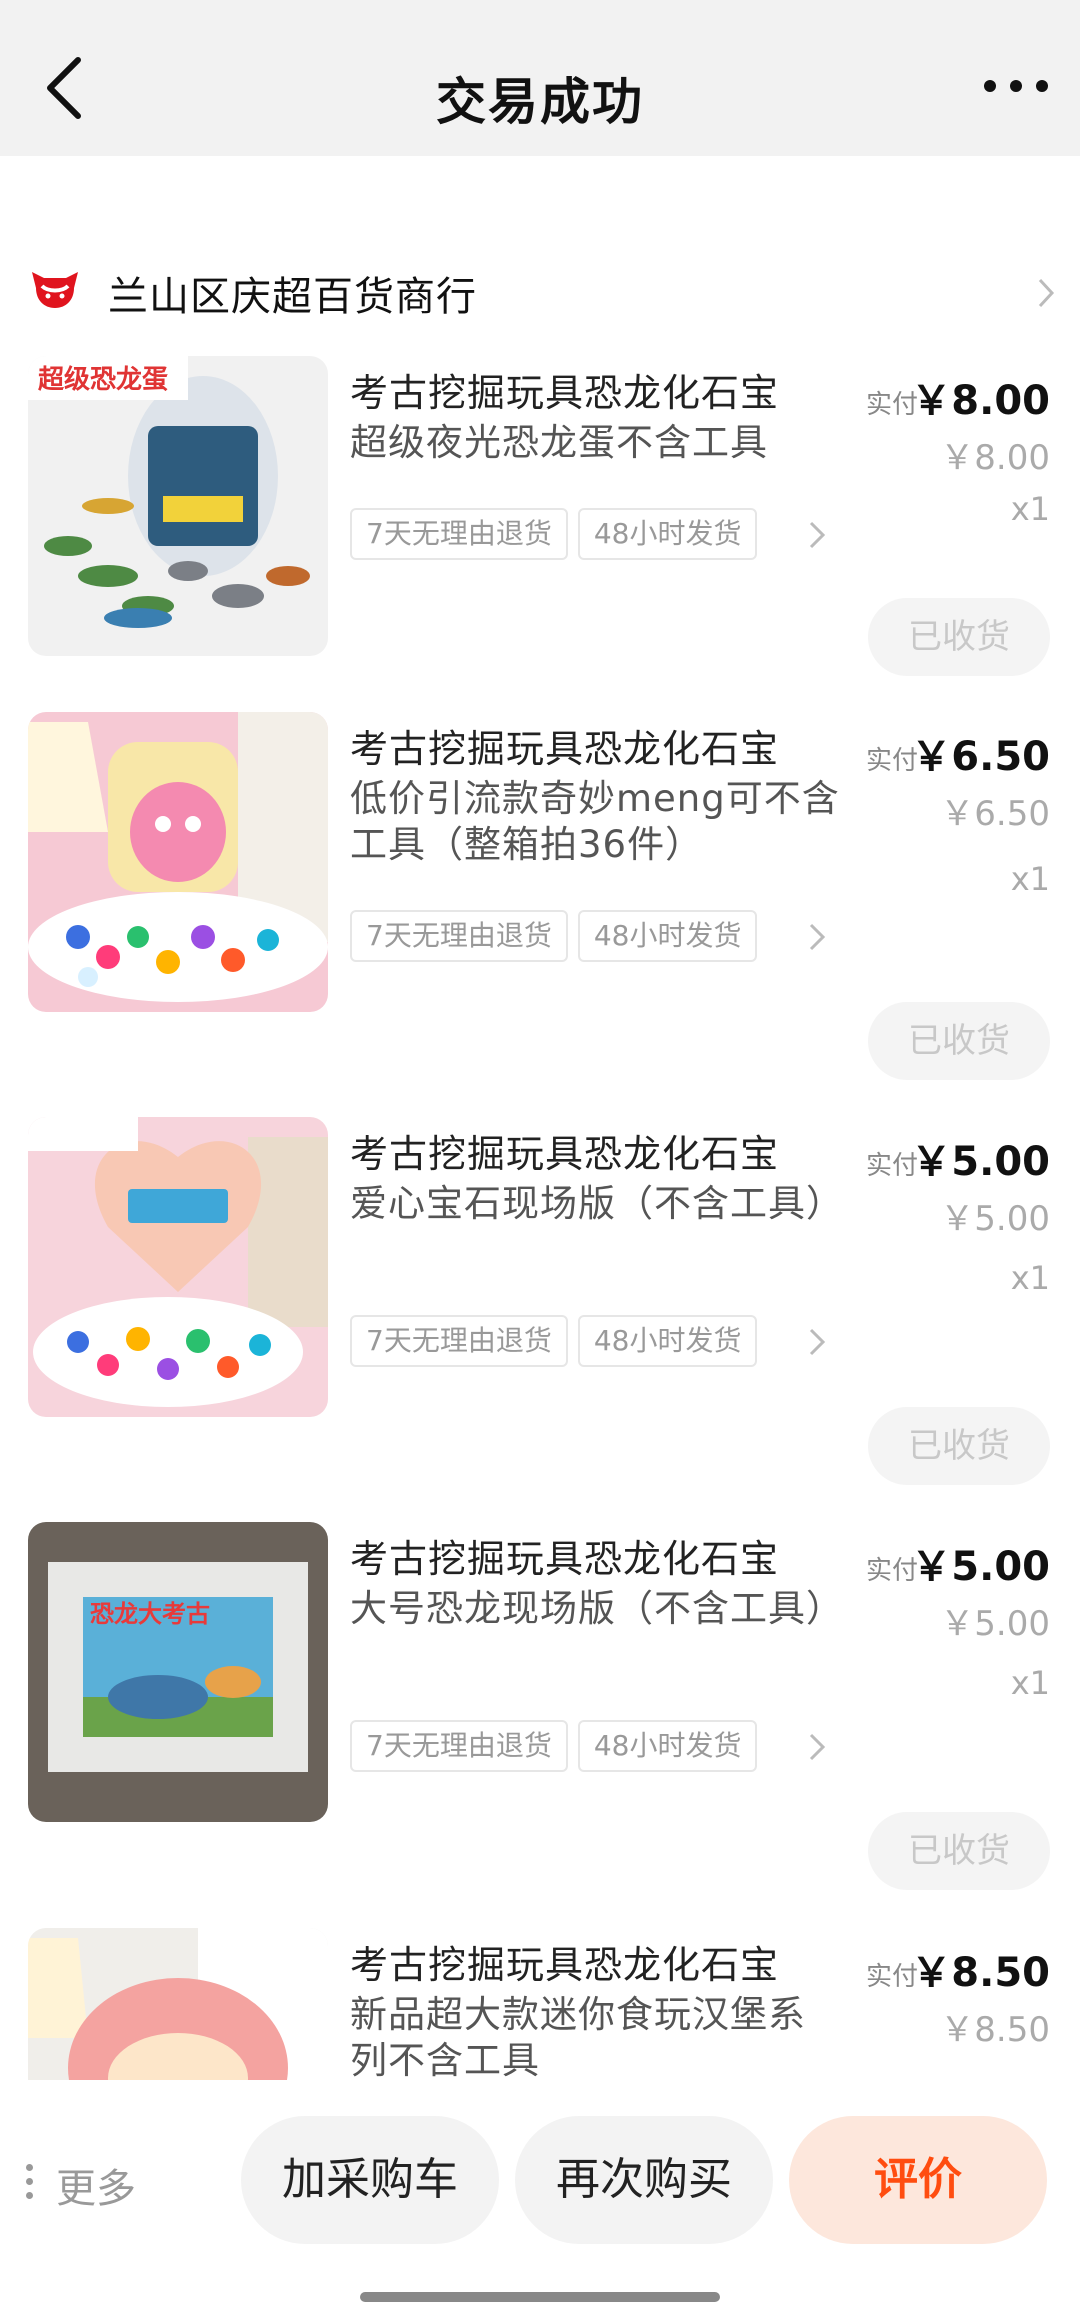  Describe the element at coordinates (595, 1608) in the screenshot. I see `product-spec: 大号恐龙现场版（不含工具）` at that location.